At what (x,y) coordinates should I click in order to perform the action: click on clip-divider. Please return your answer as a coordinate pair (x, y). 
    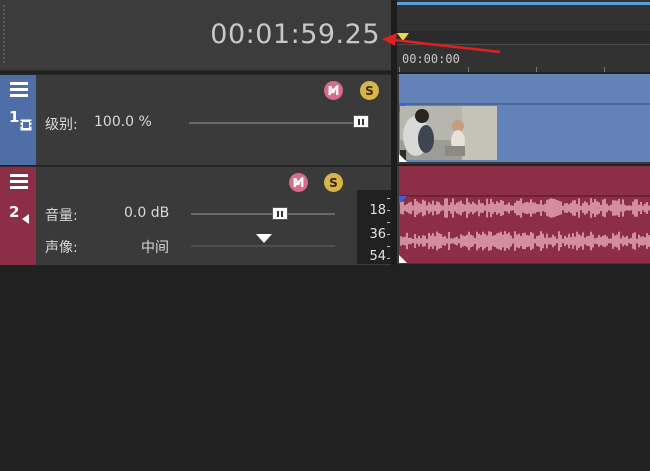
    Looking at the image, I should click on (524, 104).